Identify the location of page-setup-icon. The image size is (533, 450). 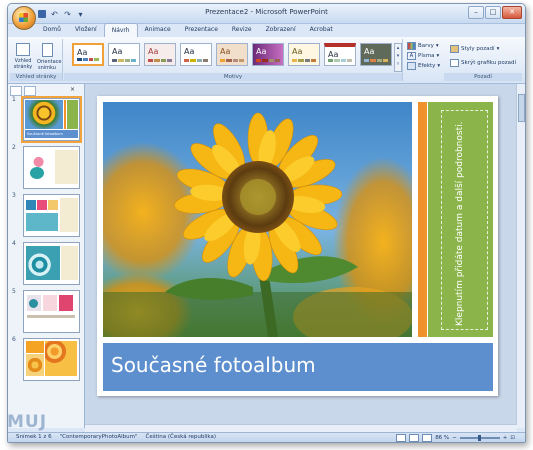
(23, 49).